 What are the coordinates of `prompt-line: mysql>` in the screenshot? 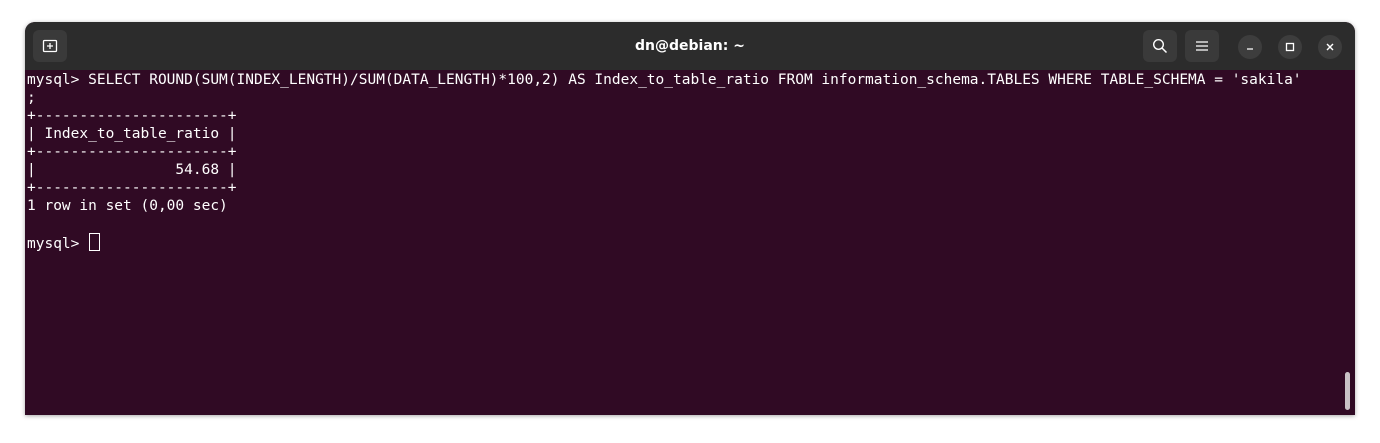 It's located at (686, 242).